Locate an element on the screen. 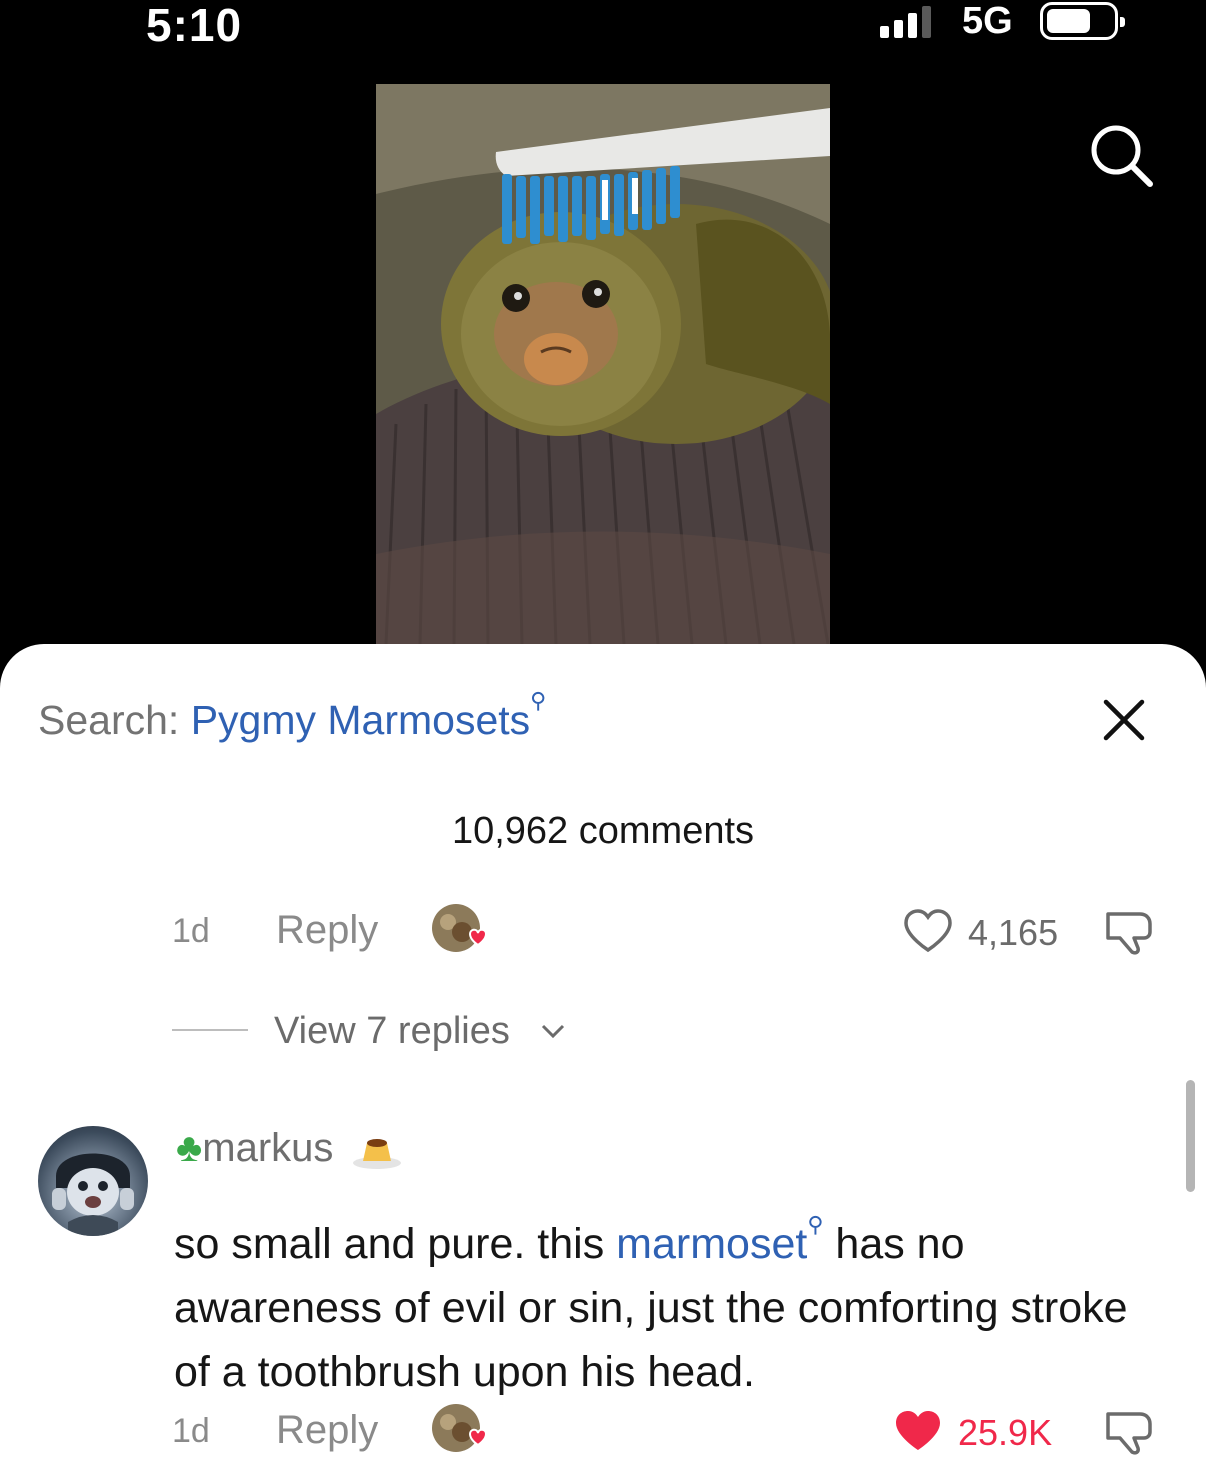 The width and height of the screenshot is (1206, 1467). chevron-down-icon is located at coordinates (553, 1031).